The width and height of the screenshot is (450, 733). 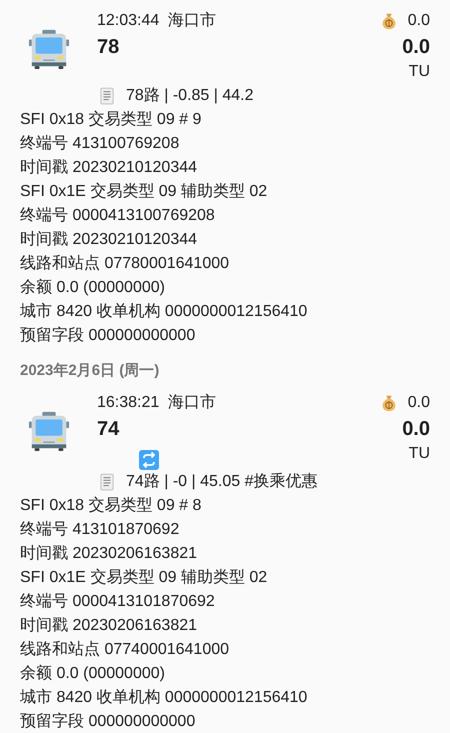 What do you see at coordinates (90, 371) in the screenshot?
I see `date-header: 2023年2月6日 (周一)` at bounding box center [90, 371].